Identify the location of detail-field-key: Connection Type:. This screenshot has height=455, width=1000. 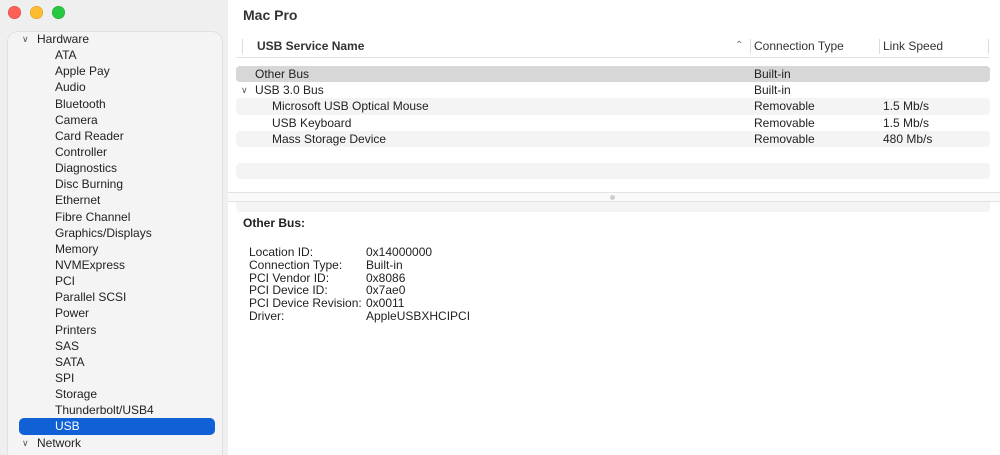
(296, 264).